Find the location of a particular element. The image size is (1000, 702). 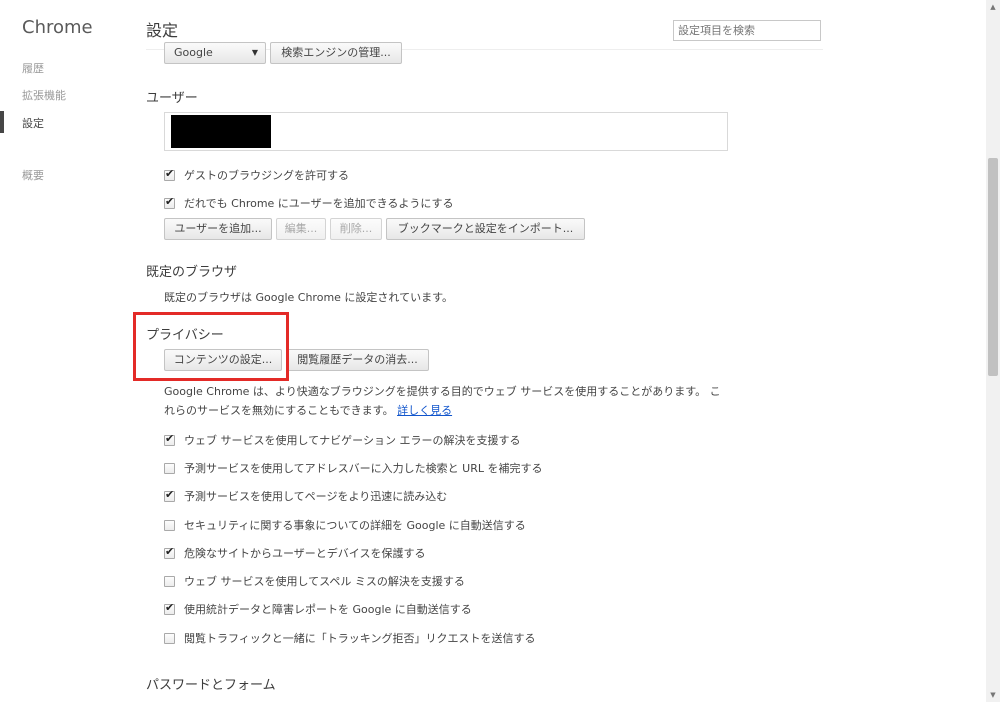

users-section-title: ユーザー is located at coordinates (172, 98).